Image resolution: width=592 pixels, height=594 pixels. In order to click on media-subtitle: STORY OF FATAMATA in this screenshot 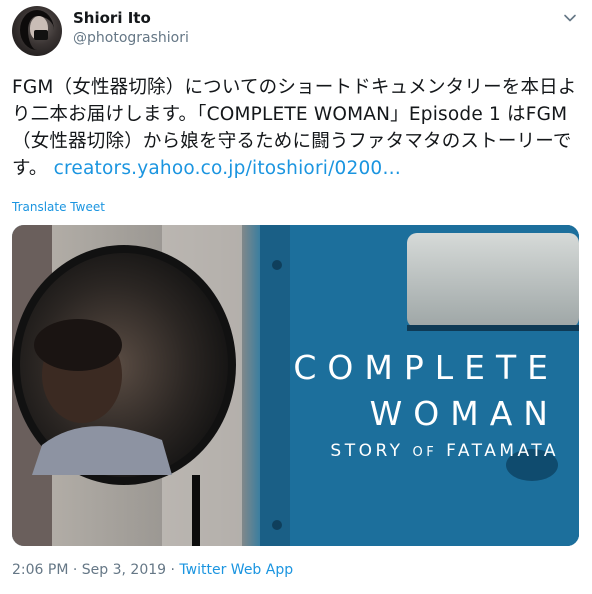, I will do `click(426, 451)`.